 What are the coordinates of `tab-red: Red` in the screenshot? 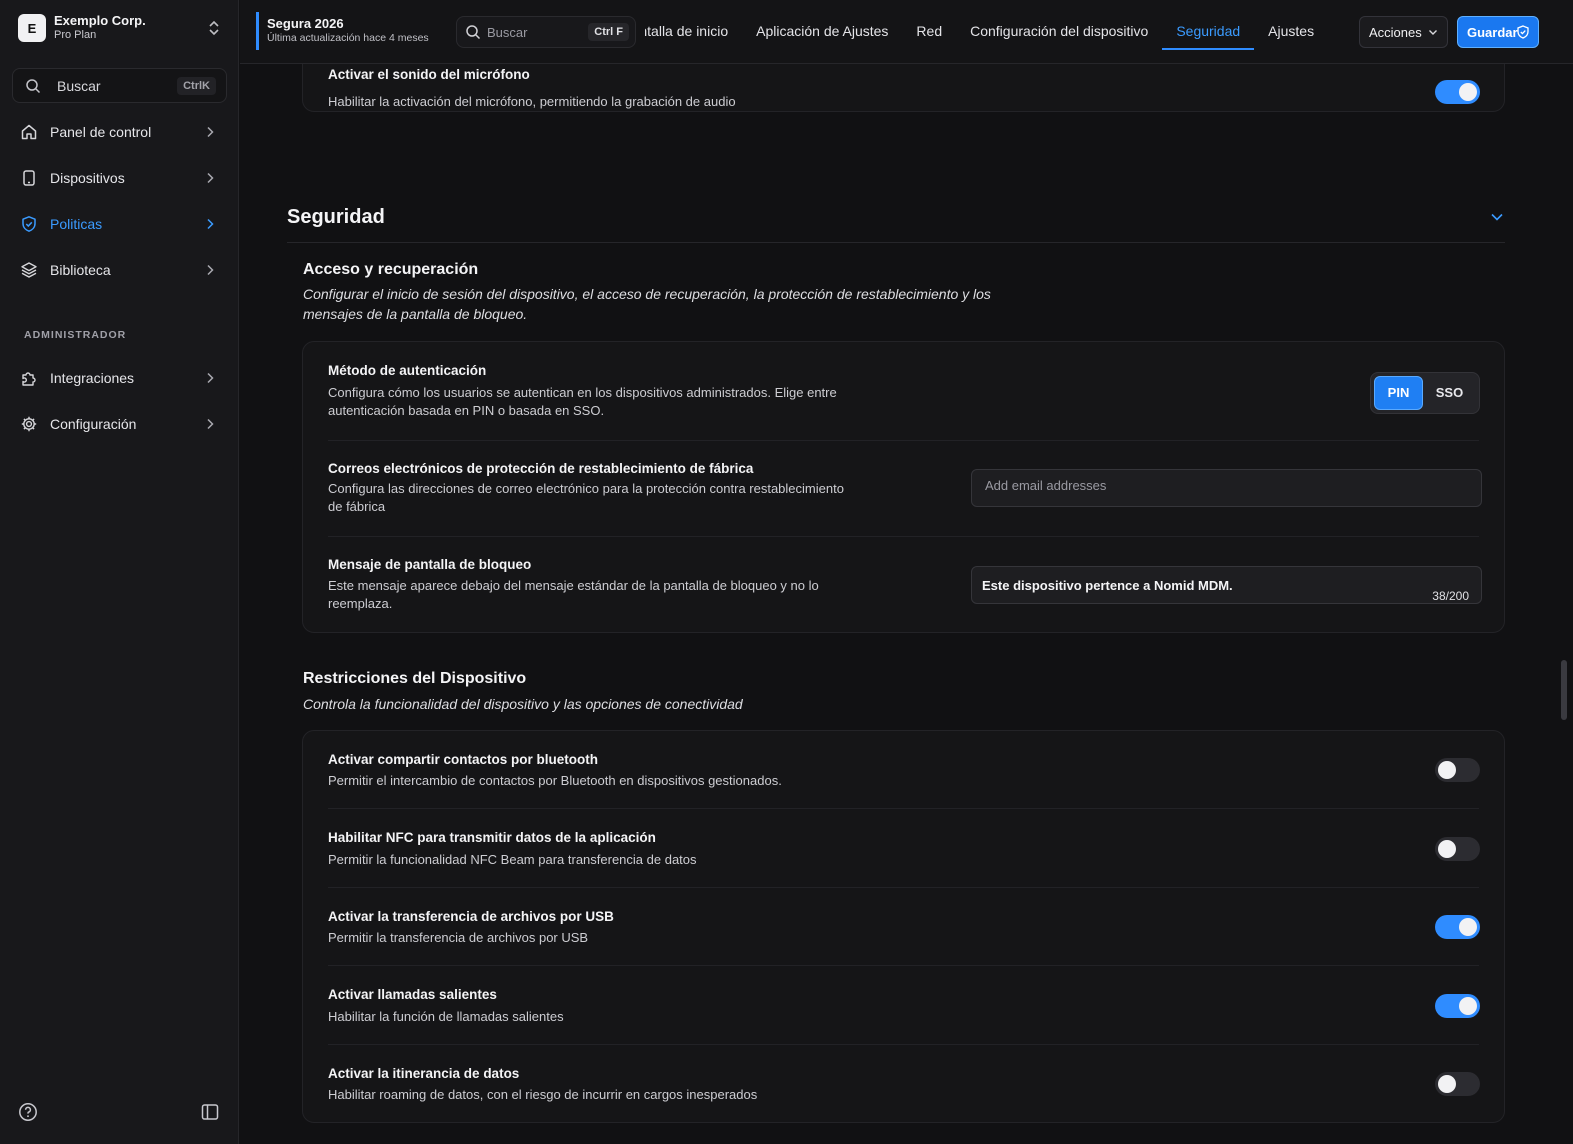 It's located at (929, 32).